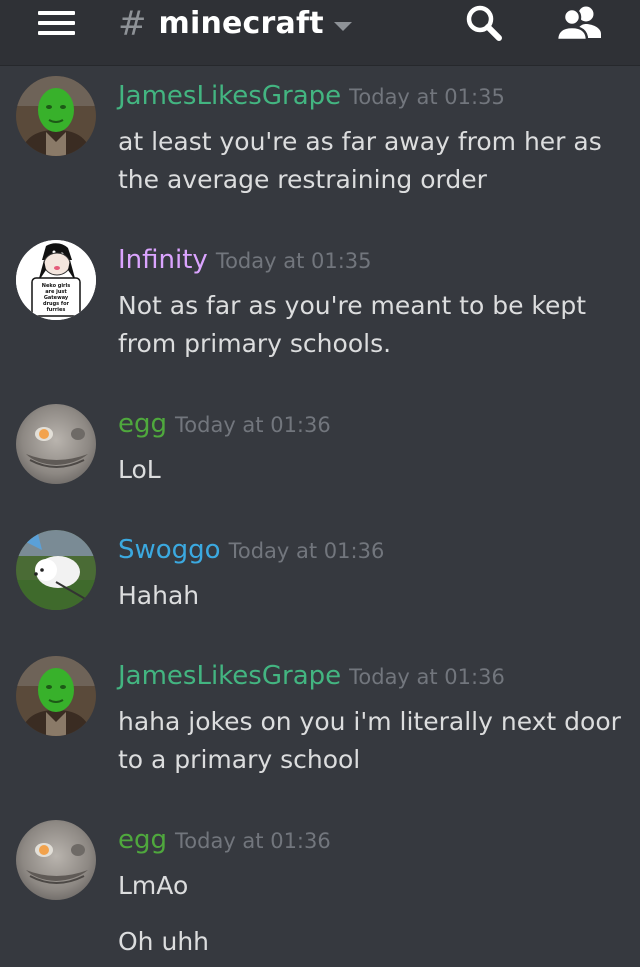  I want to click on chevron-down-icon, so click(342, 26).